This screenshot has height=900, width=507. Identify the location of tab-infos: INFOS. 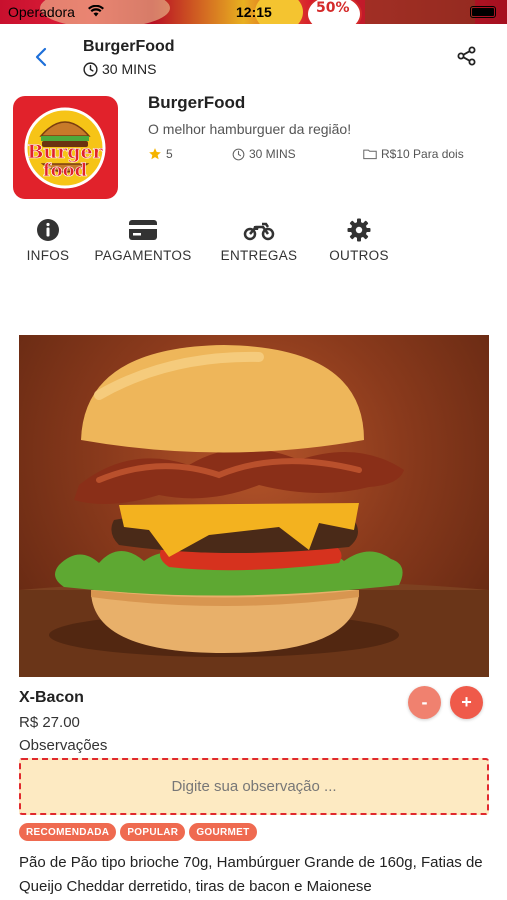
(48, 240).